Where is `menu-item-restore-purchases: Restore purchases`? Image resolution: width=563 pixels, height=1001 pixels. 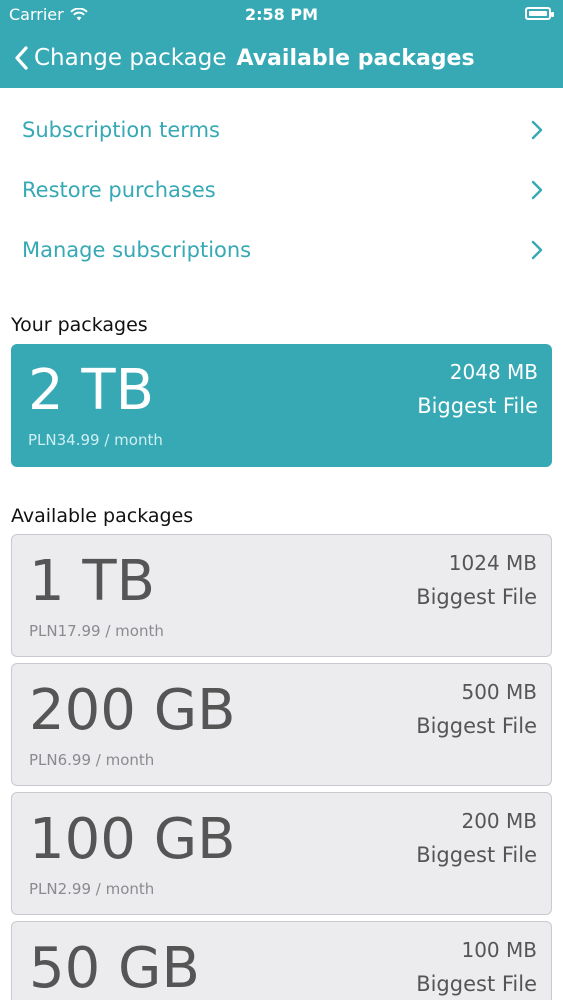
menu-item-restore-purchases: Restore purchases is located at coordinates (281, 190).